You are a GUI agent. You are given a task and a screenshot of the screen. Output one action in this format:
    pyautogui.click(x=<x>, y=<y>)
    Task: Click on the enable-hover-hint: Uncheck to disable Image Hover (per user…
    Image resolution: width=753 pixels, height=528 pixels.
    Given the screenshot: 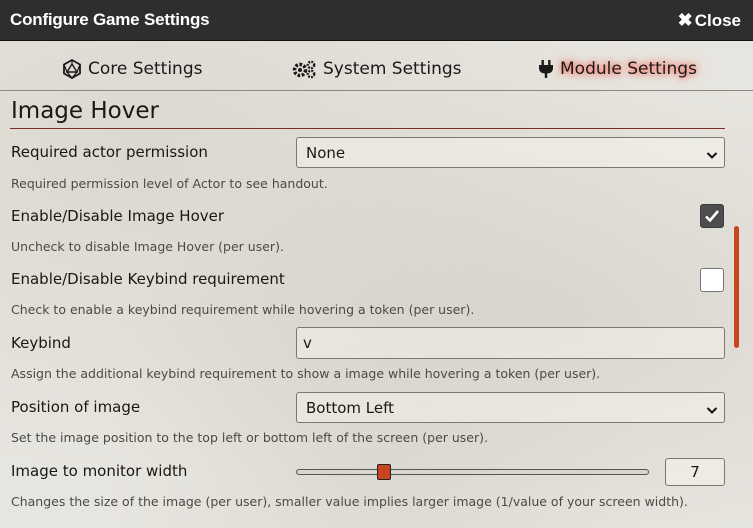 What is the action you would take?
    pyautogui.click(x=147, y=246)
    